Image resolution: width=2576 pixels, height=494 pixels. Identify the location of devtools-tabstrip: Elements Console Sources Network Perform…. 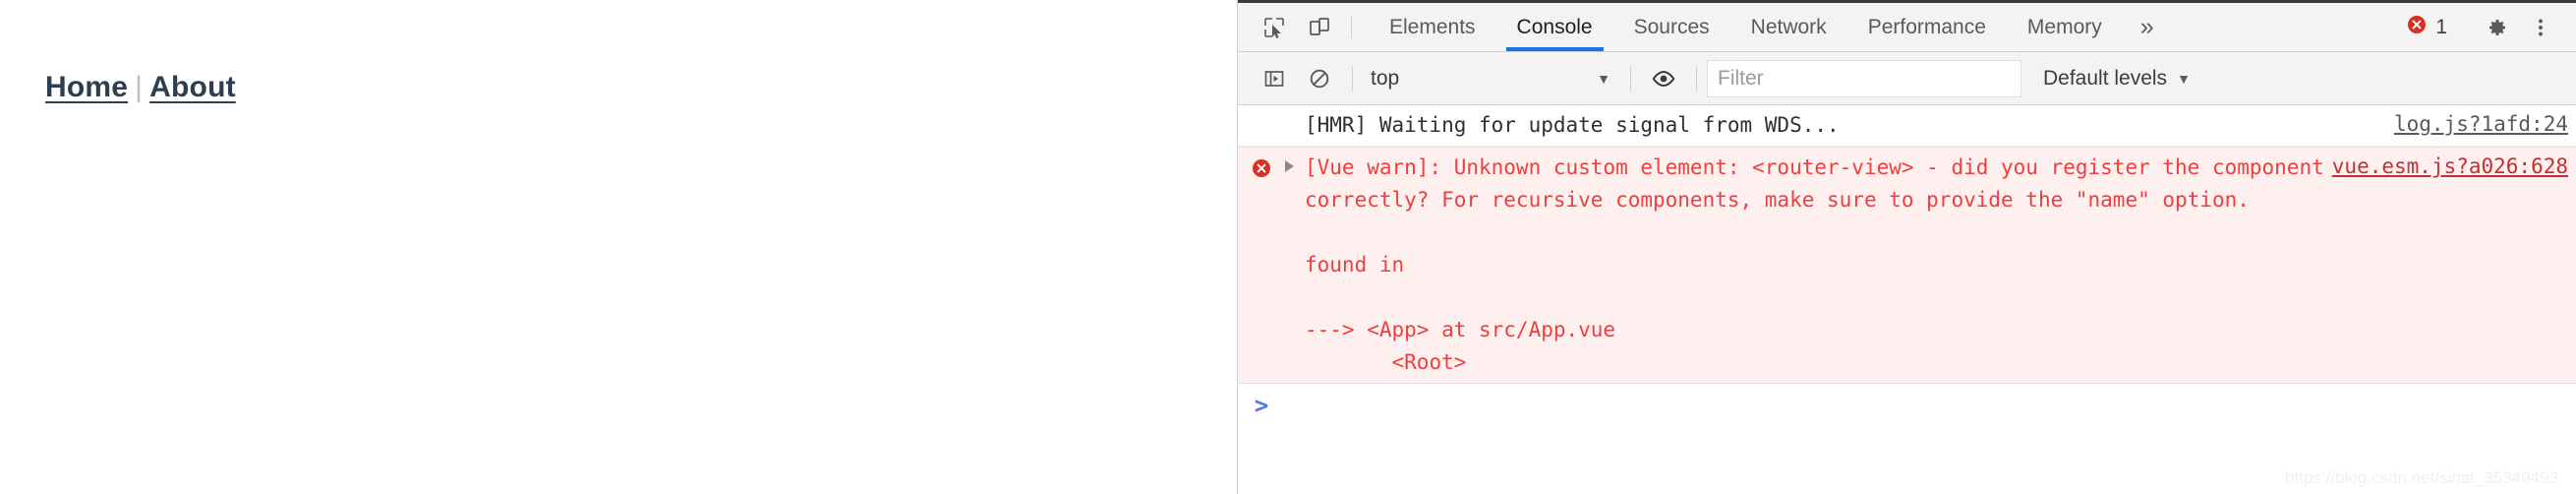
(1907, 27).